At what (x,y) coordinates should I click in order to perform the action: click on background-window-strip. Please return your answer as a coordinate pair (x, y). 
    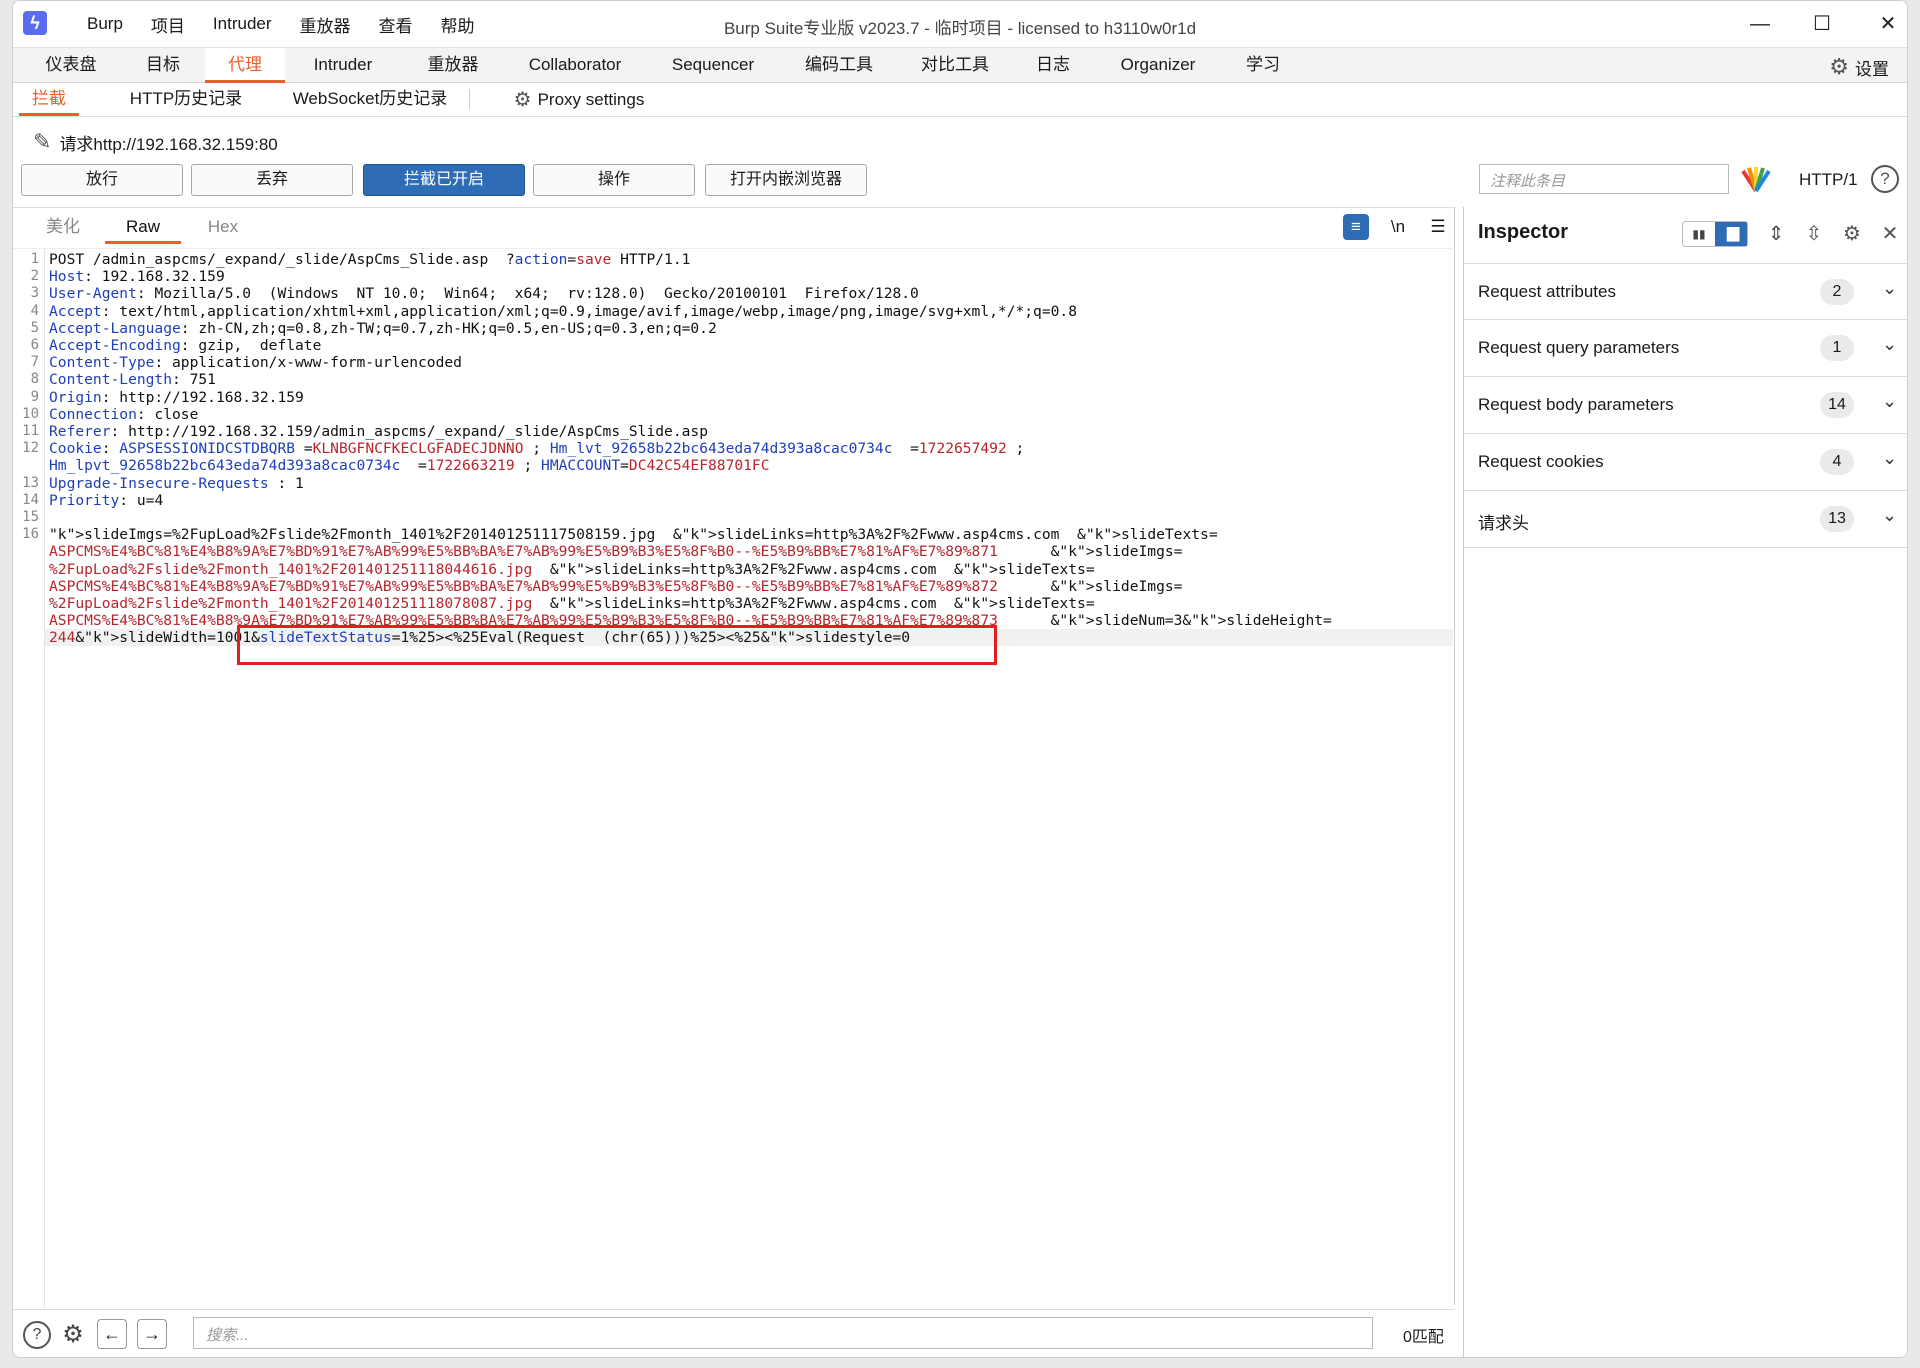
    Looking at the image, I should click on (6, 740).